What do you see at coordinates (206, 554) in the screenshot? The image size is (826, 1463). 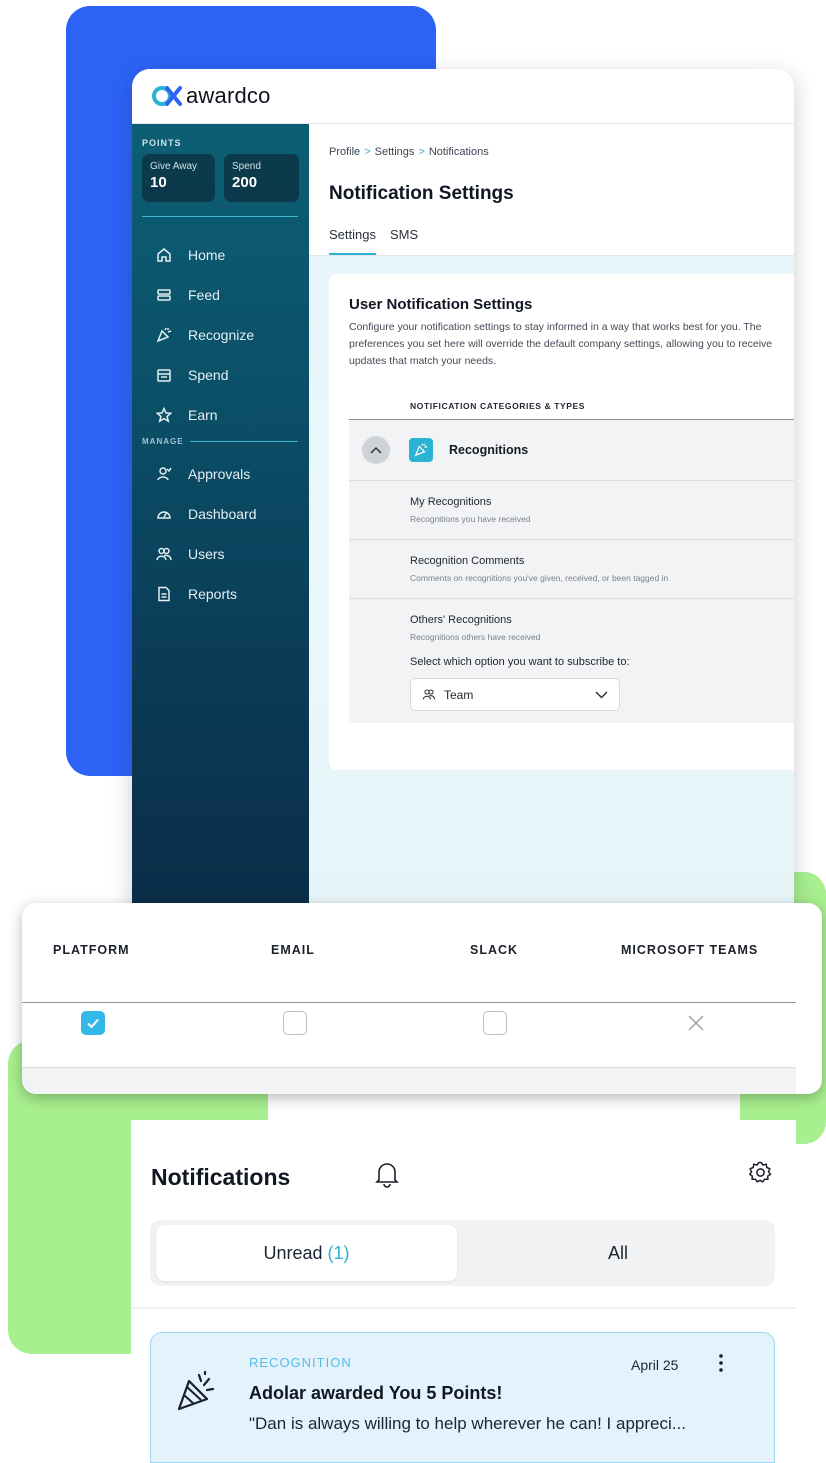 I see `sidebar-item-label: Users` at bounding box center [206, 554].